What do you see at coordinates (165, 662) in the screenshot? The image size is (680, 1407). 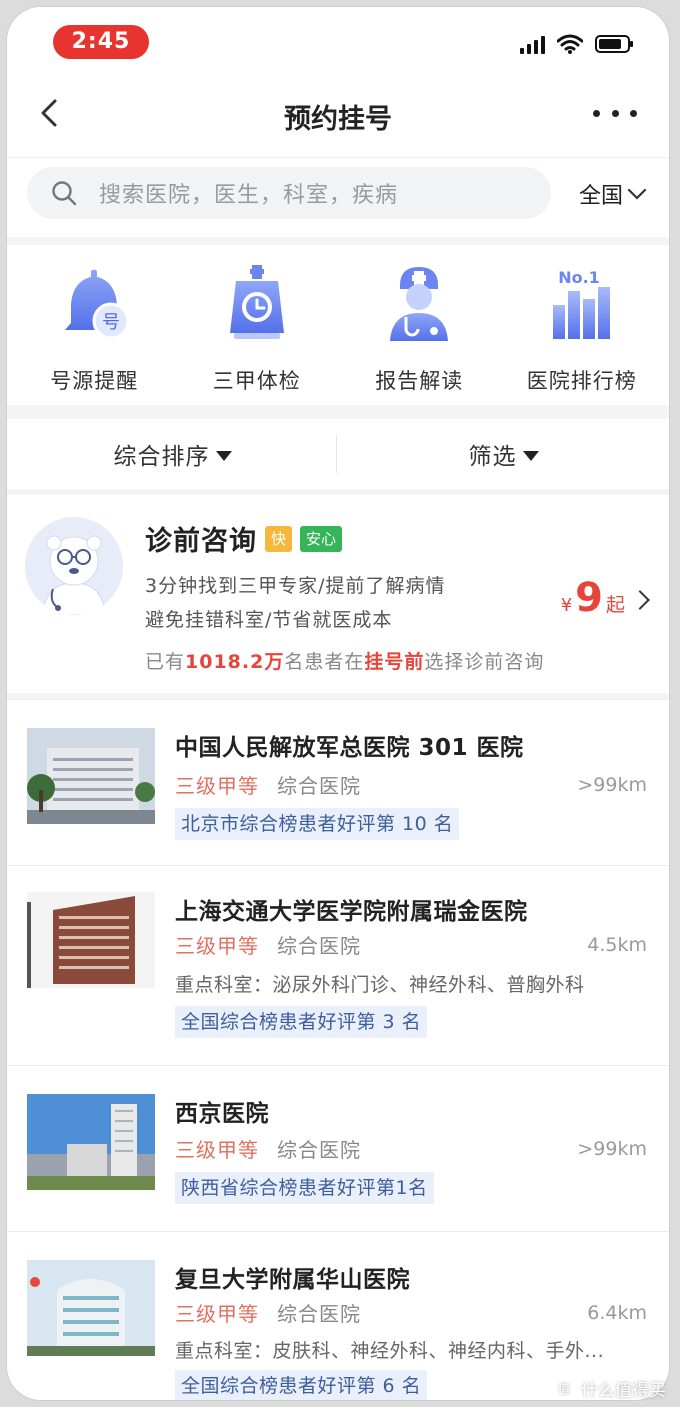 I see `stat-prefix: 已有` at bounding box center [165, 662].